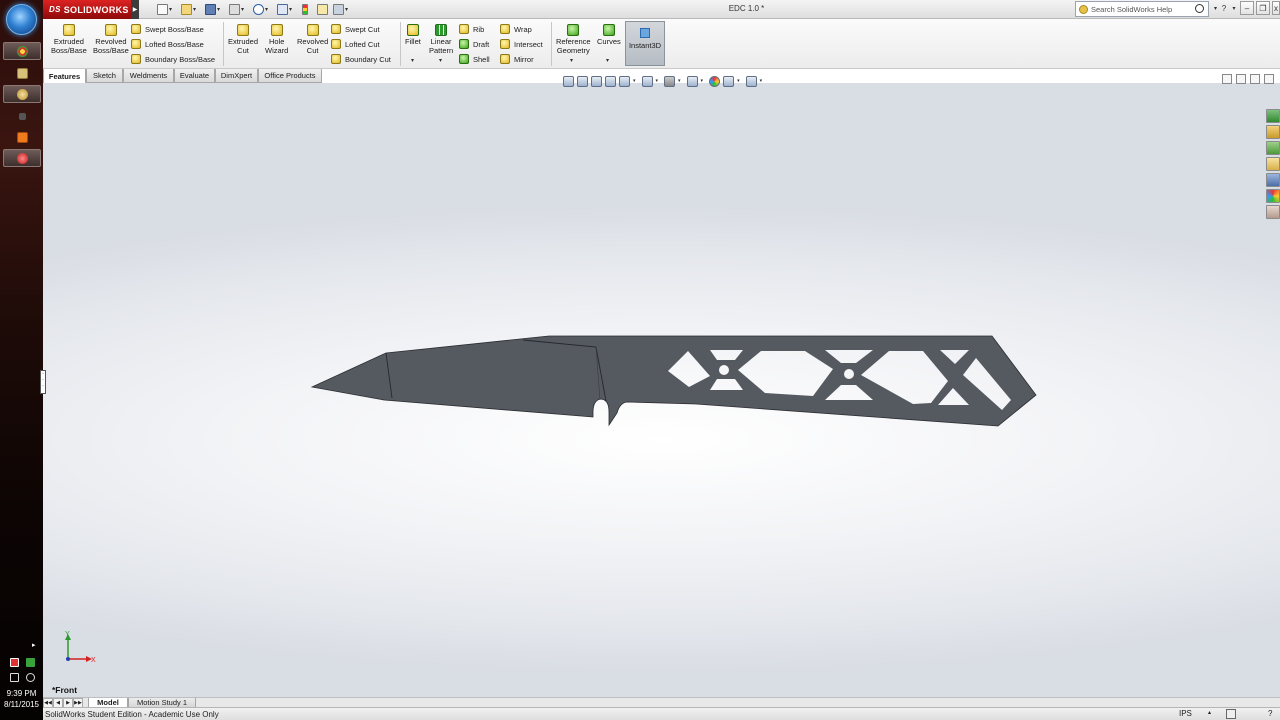  I want to click on search-icon, so click(1199, 8).